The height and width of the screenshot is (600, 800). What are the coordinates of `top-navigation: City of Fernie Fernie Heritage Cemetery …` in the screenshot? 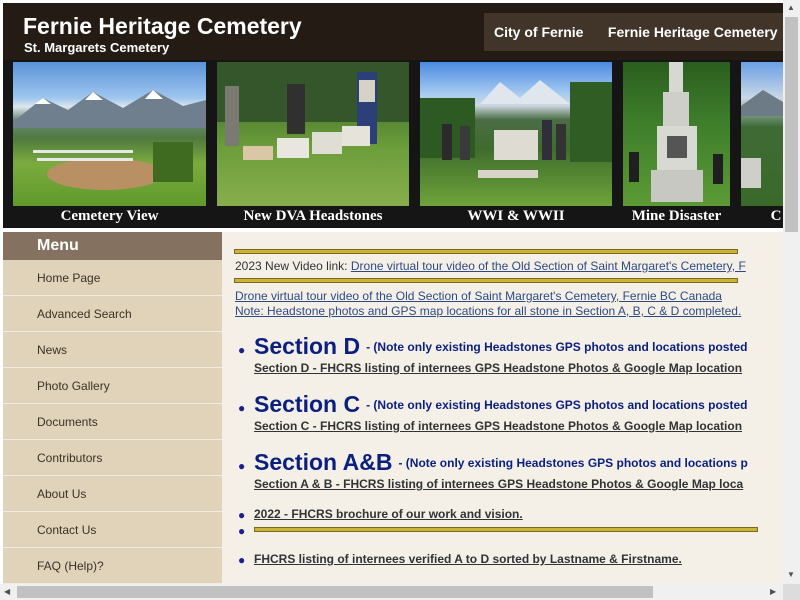 It's located at (633, 32).